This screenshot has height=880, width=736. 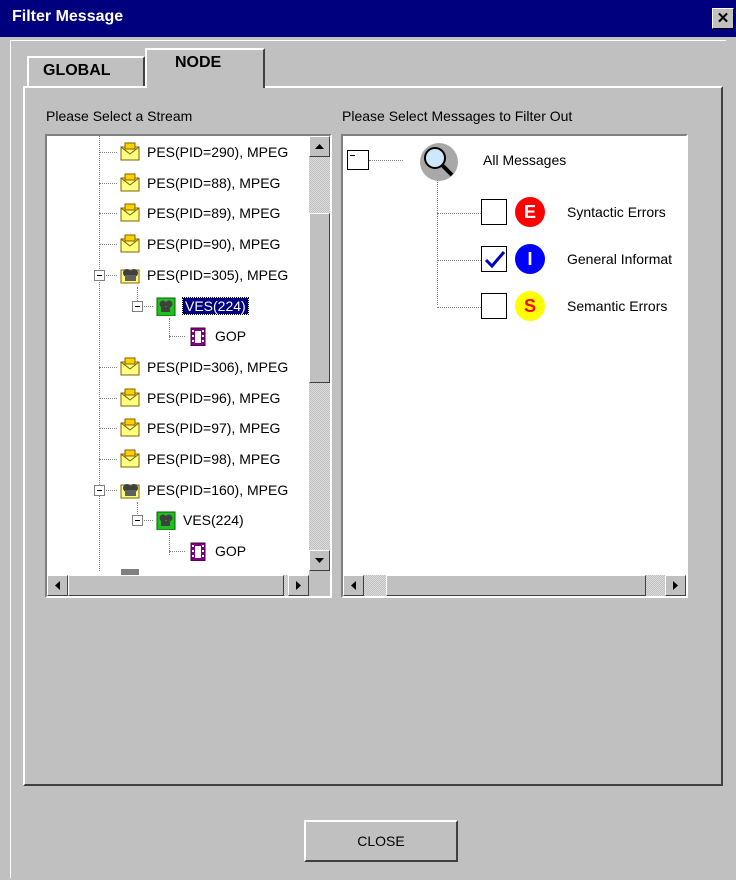 What do you see at coordinates (214, 213) in the screenshot?
I see `stream-item-label: PES(PID=89), MPEG` at bounding box center [214, 213].